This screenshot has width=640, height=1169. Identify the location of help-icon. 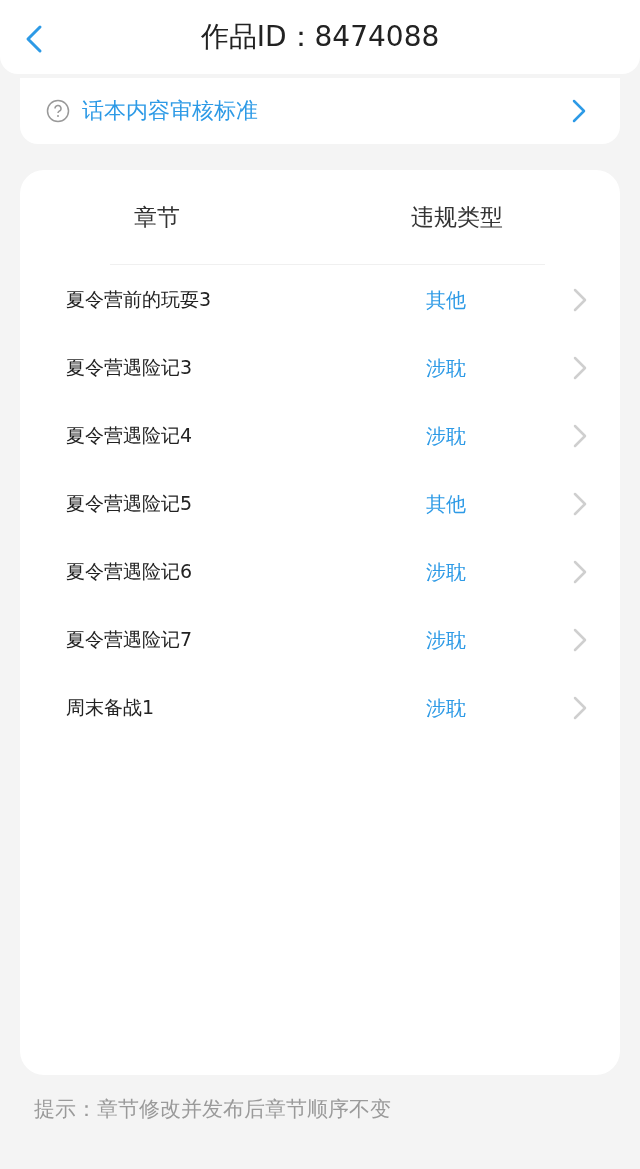
(58, 111).